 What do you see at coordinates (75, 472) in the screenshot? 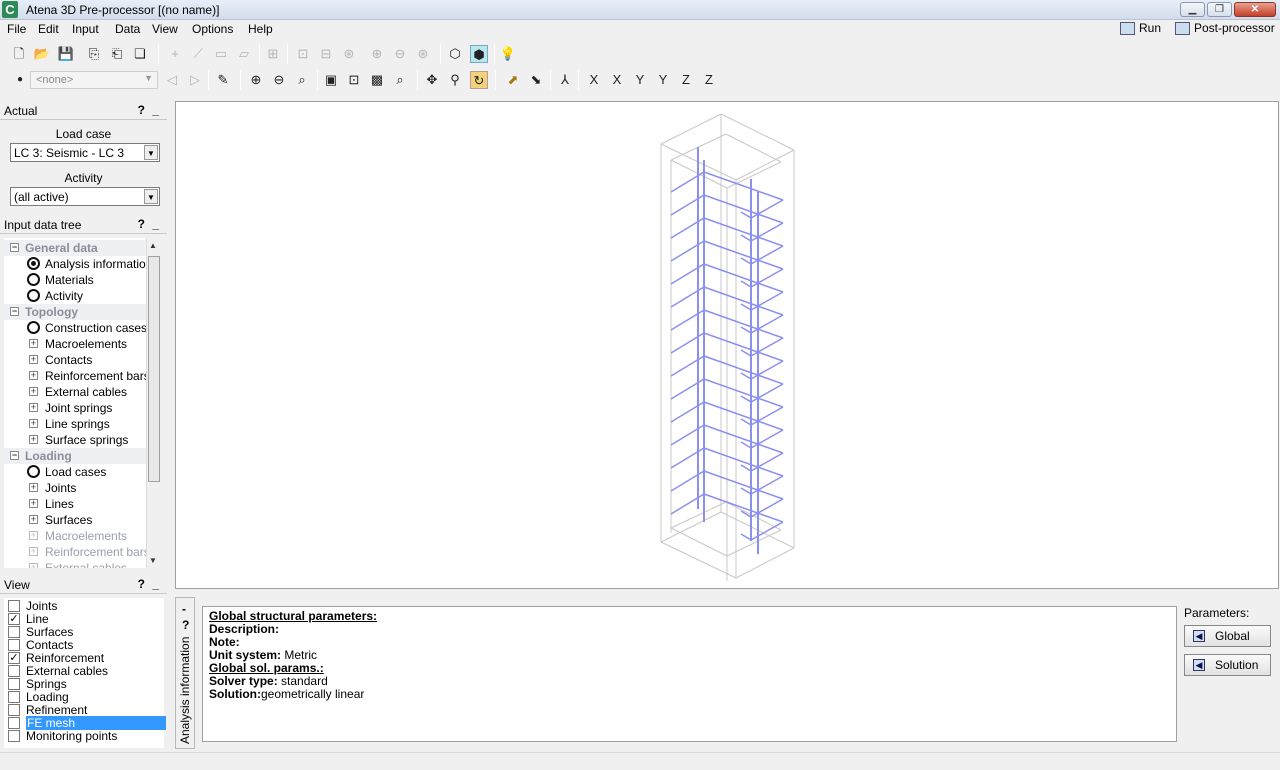
I see `tree-item: Load cases` at bounding box center [75, 472].